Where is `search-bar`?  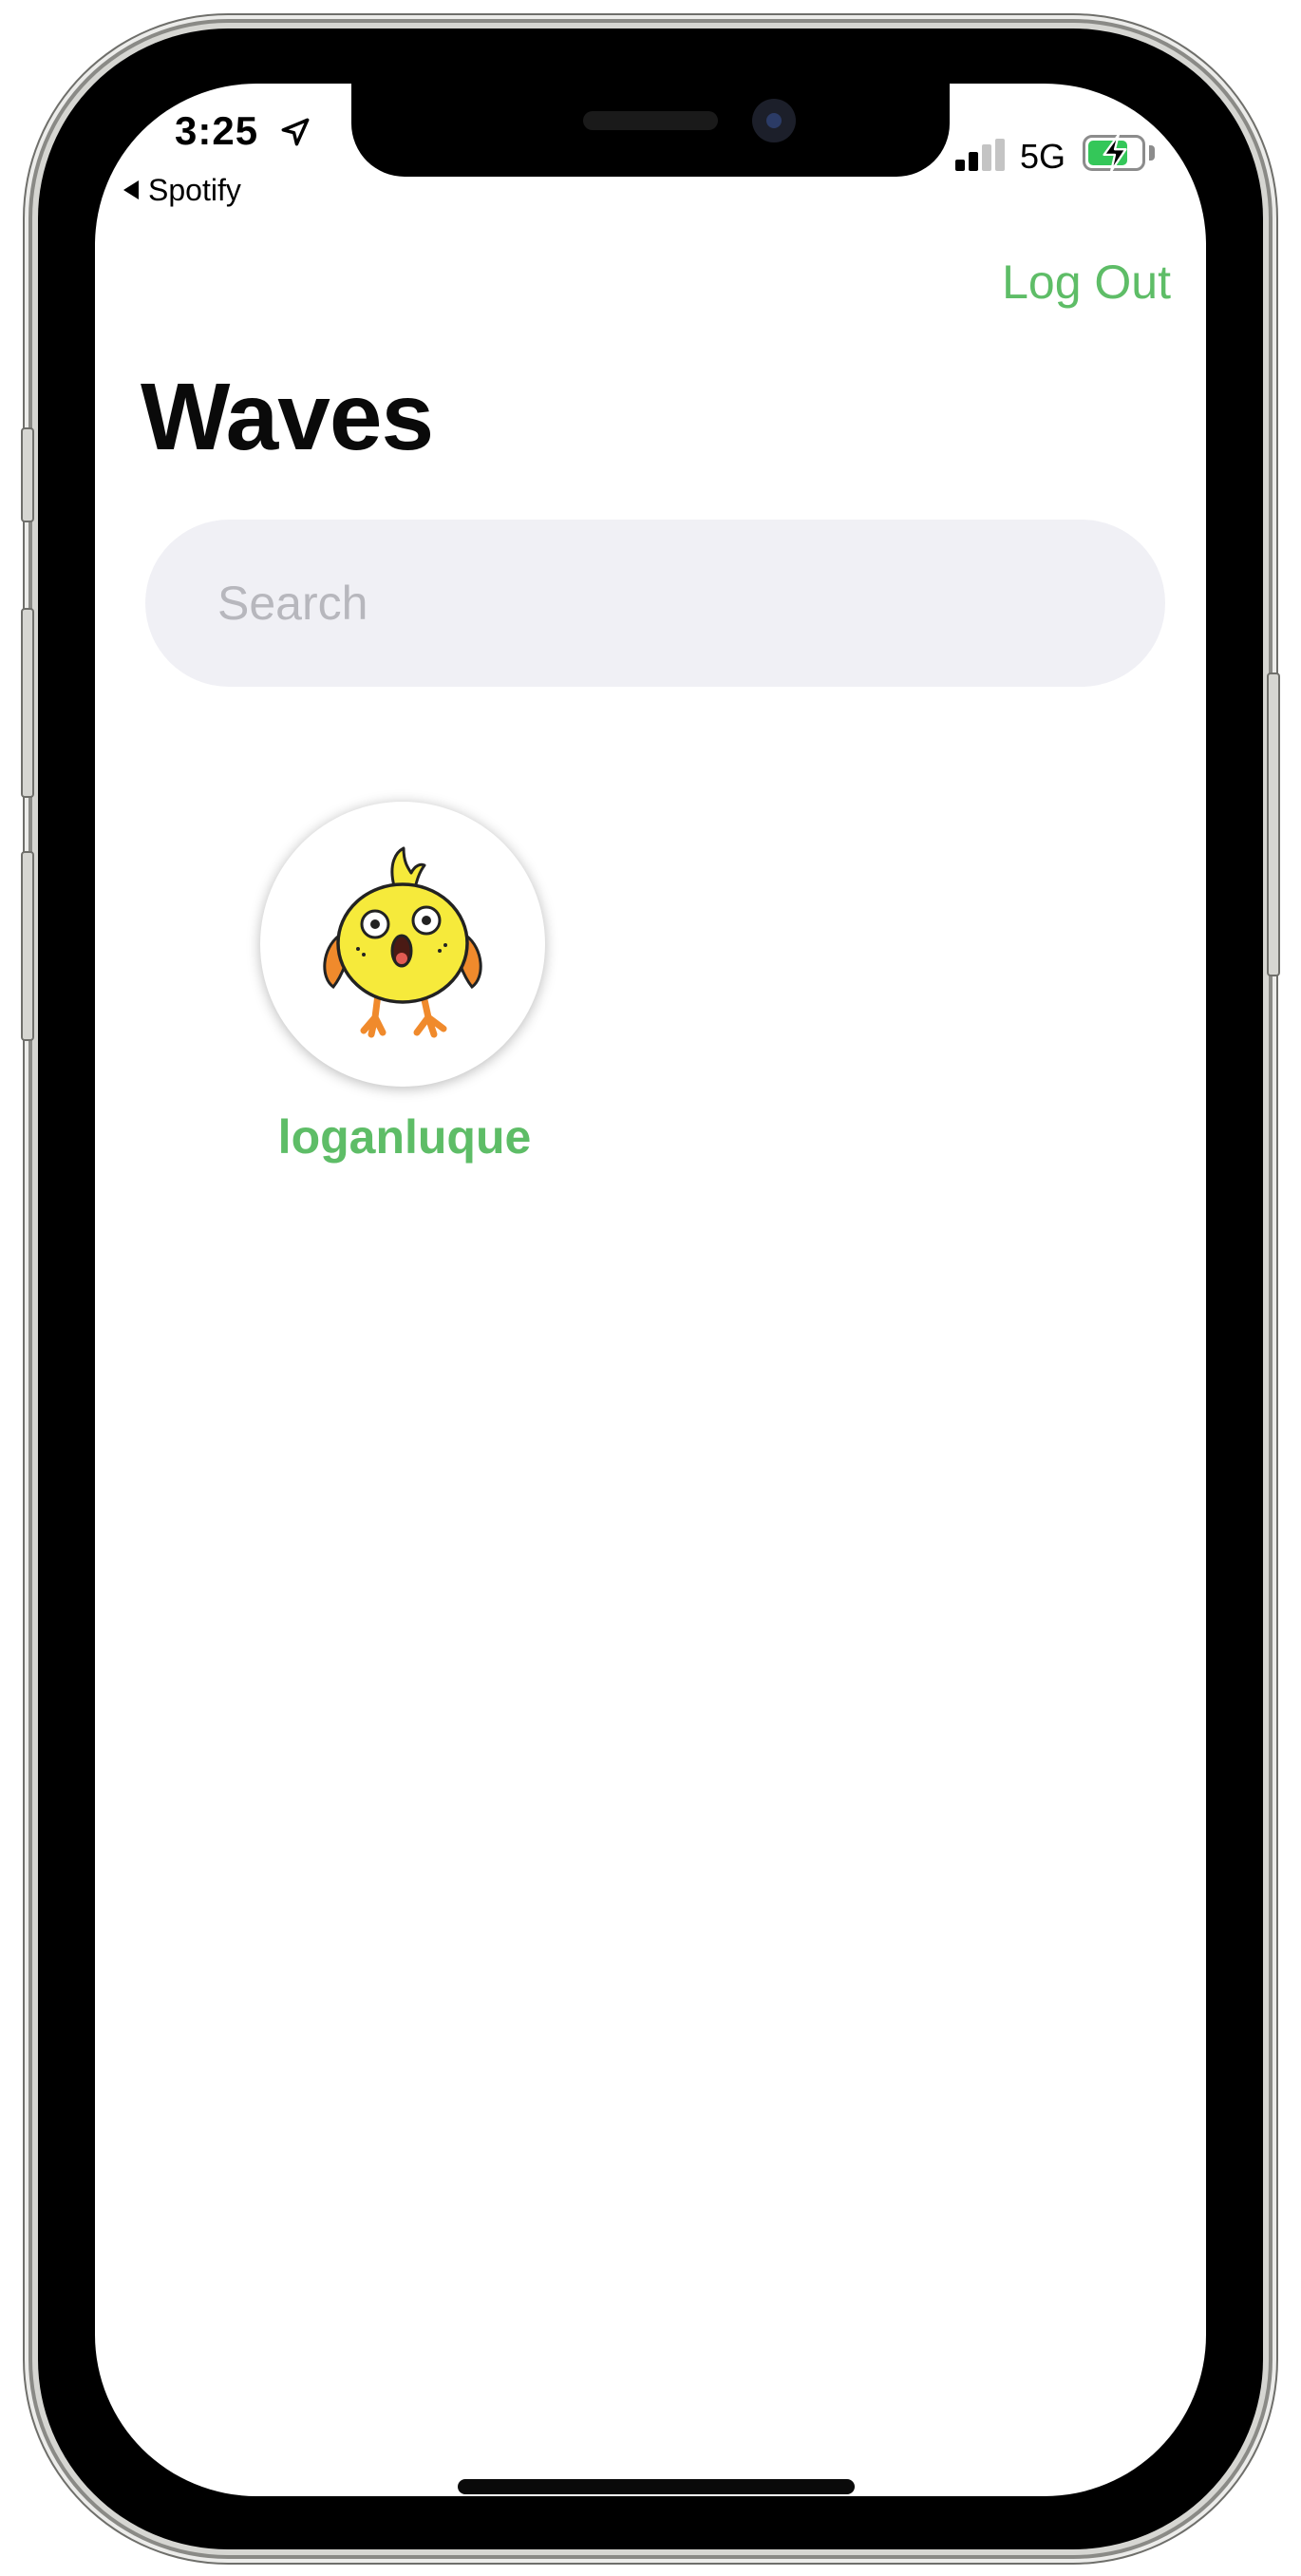 search-bar is located at coordinates (655, 603).